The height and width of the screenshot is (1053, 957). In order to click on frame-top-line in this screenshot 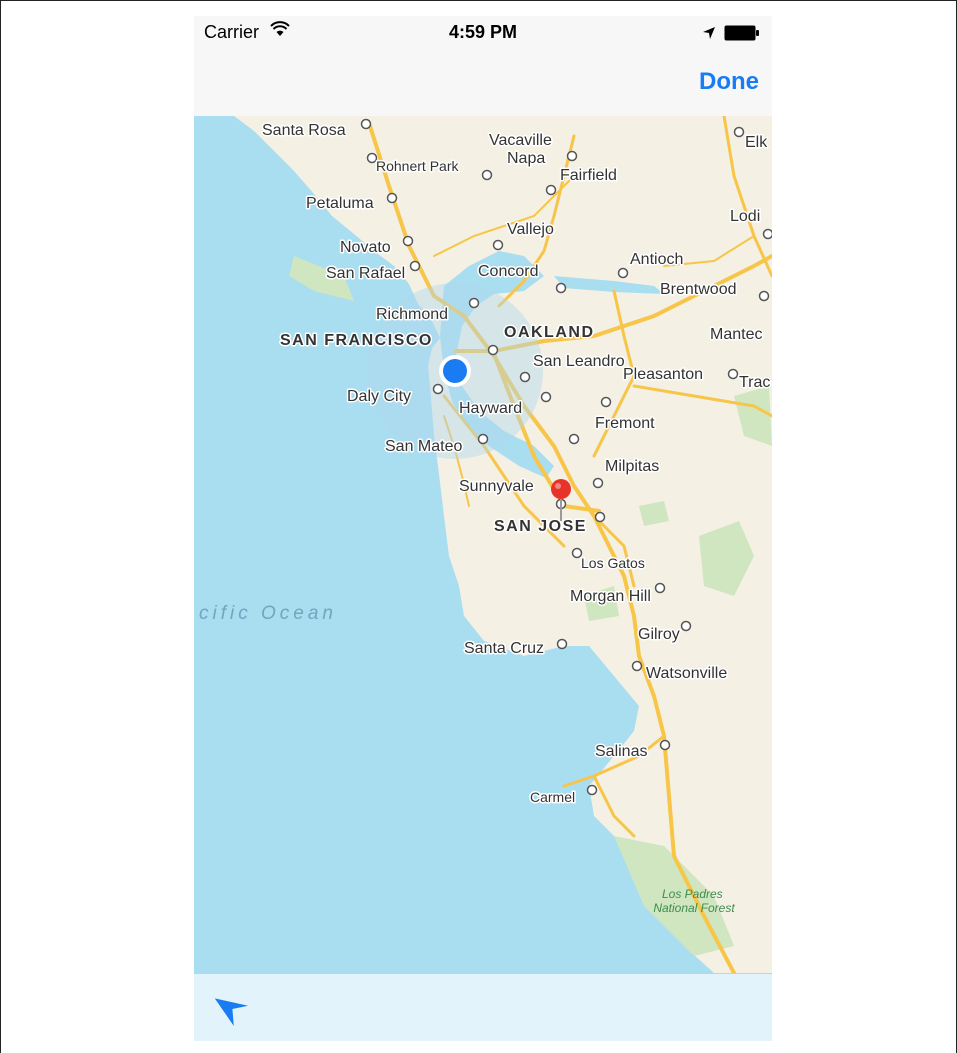, I will do `click(478, 0)`.